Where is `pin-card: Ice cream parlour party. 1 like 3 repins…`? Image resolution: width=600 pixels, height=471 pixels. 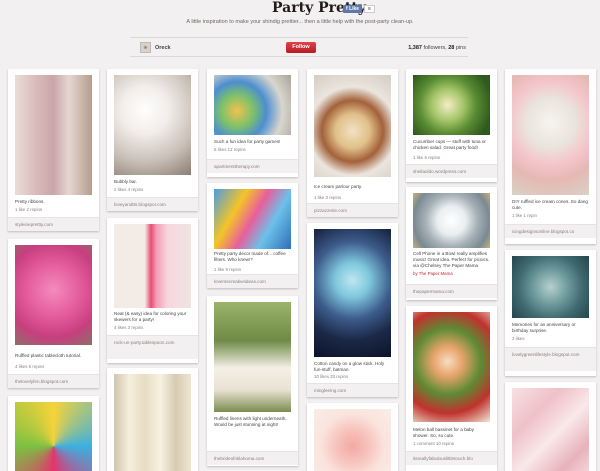
pin-card: Ice cream parlour party. 1 like 3 repins… is located at coordinates (352, 143).